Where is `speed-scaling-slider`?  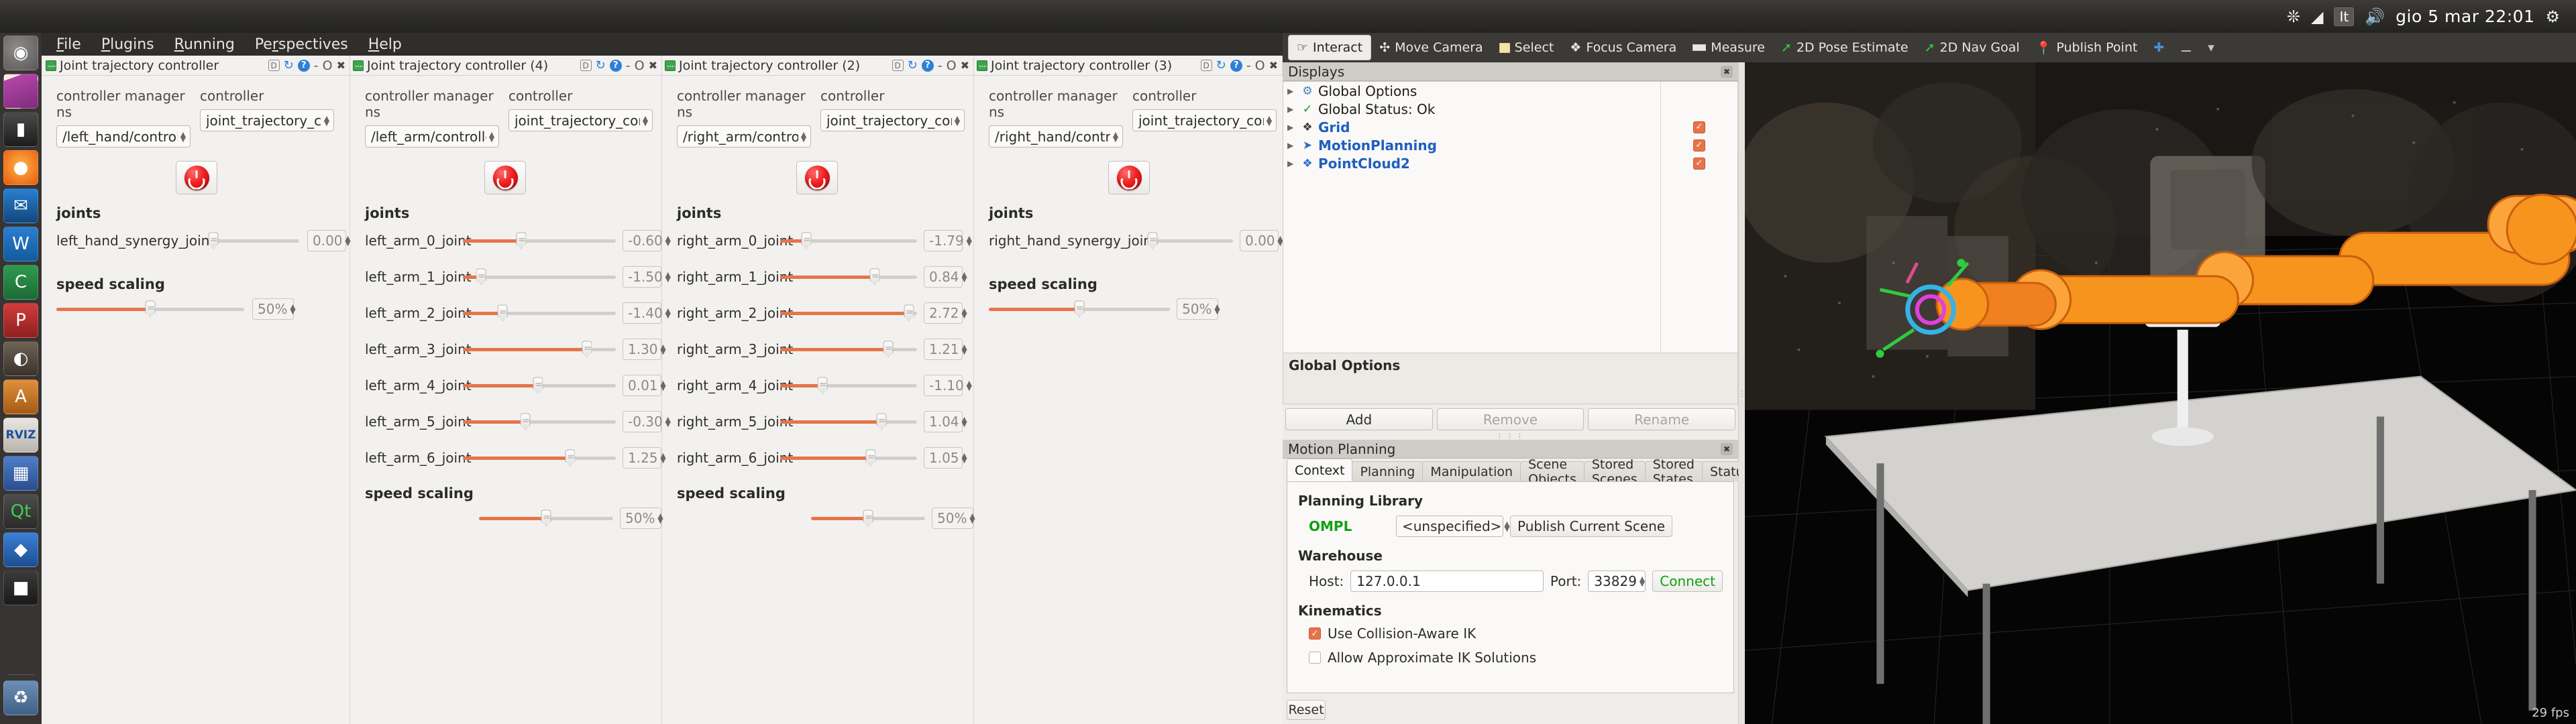
speed-scaling-slider is located at coordinates (1079, 309).